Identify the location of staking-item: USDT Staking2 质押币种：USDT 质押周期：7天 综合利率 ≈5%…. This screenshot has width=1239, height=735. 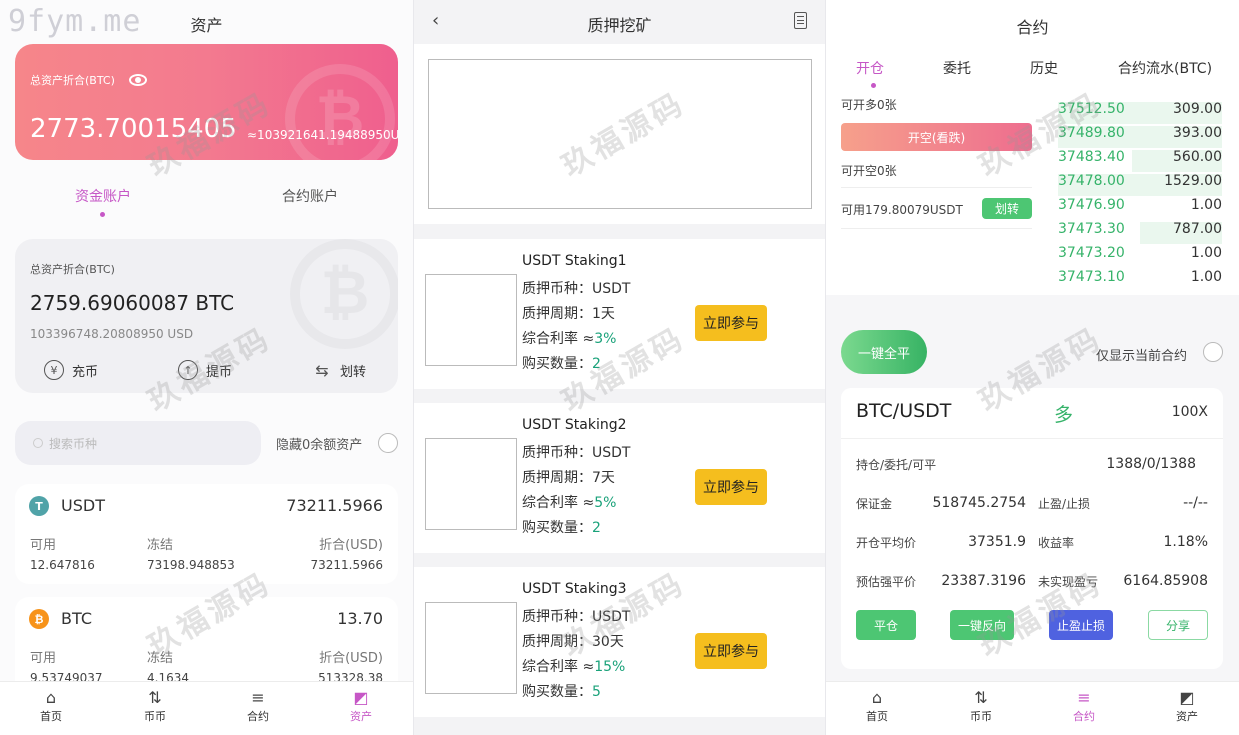
(619, 478).